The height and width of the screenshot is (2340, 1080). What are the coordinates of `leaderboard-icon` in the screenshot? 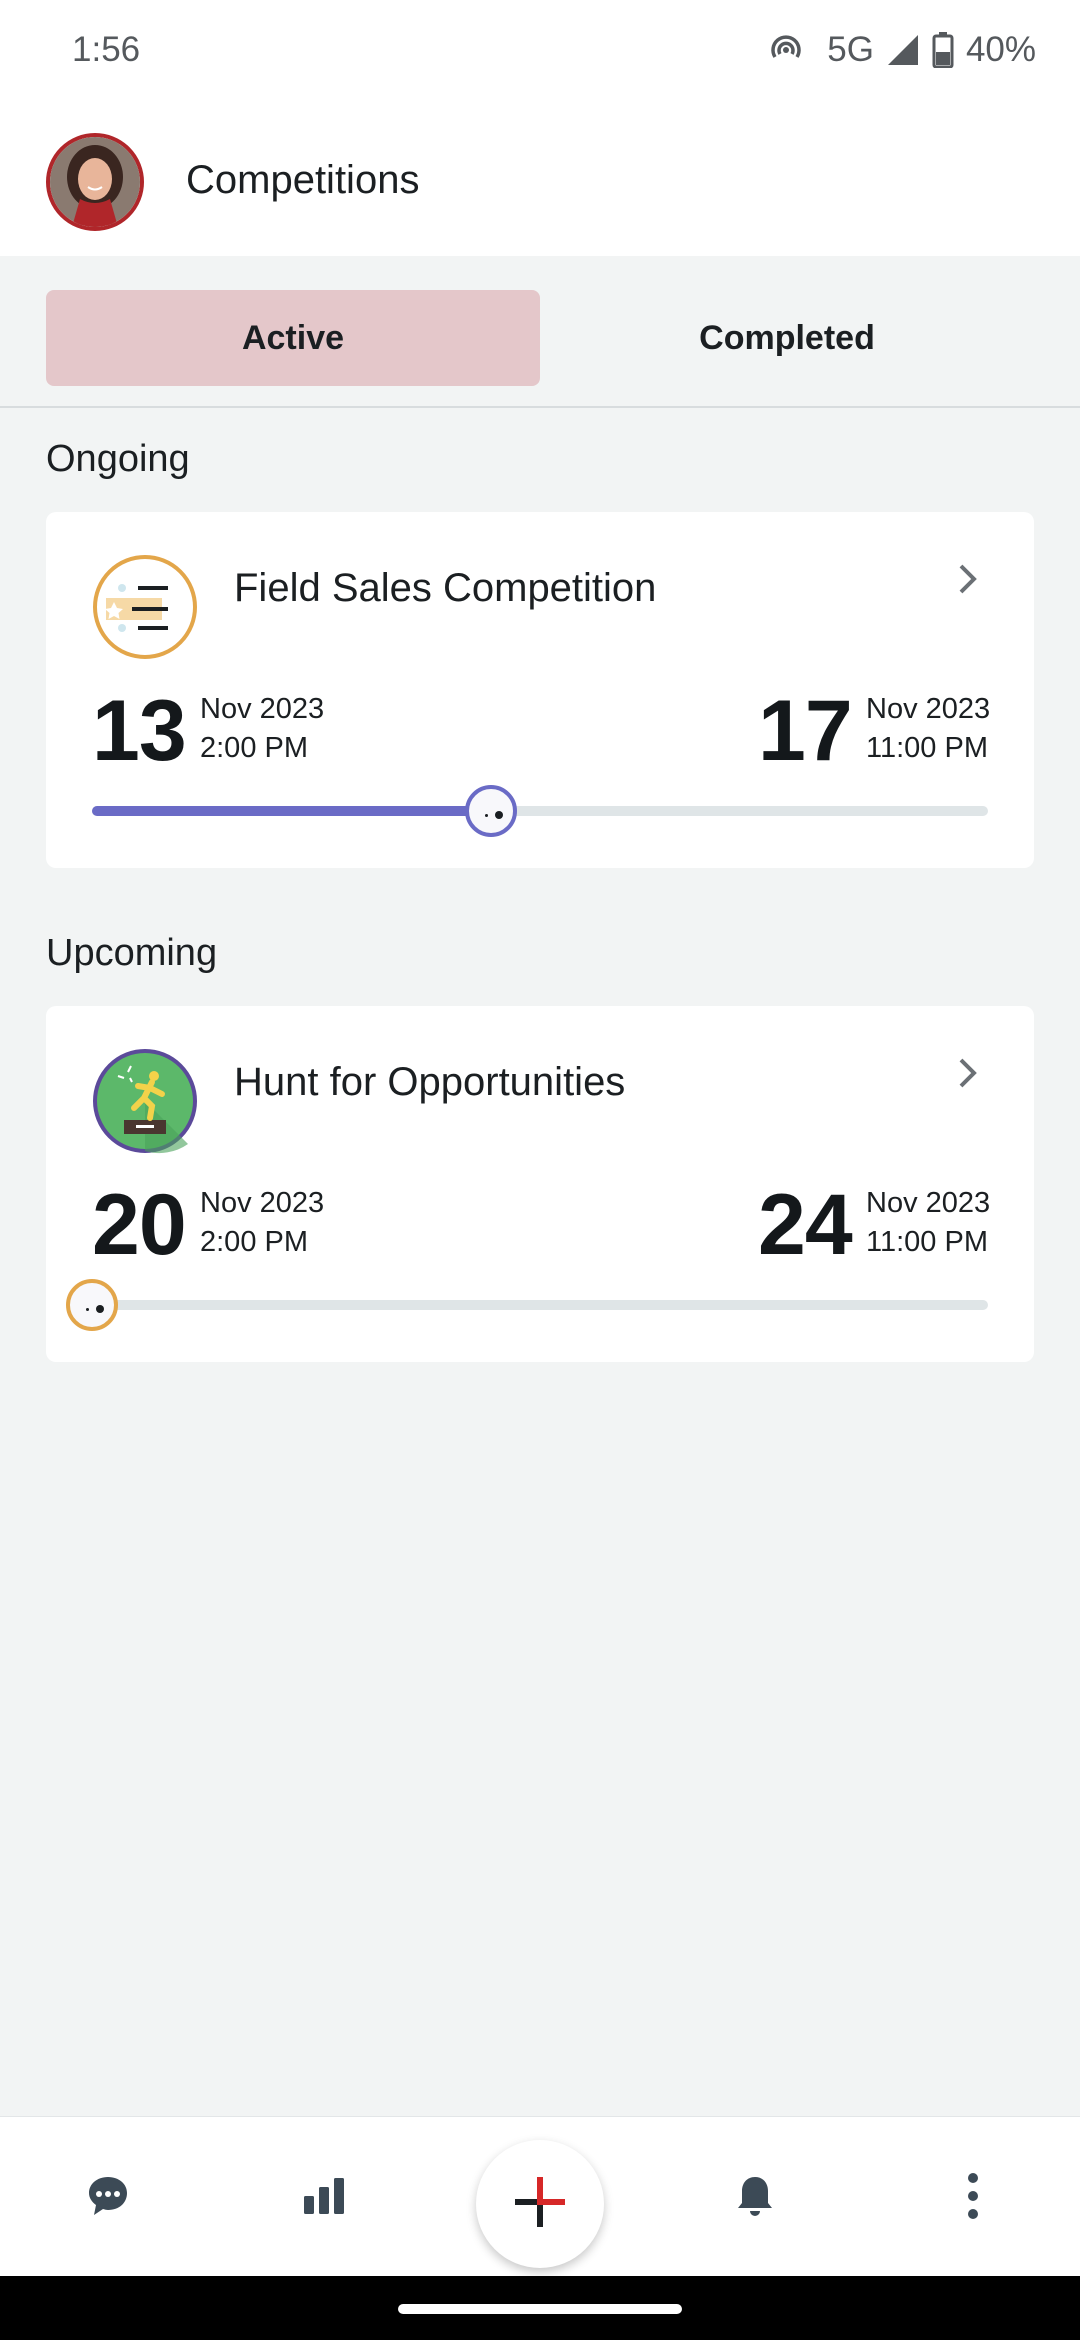 It's located at (324, 2196).